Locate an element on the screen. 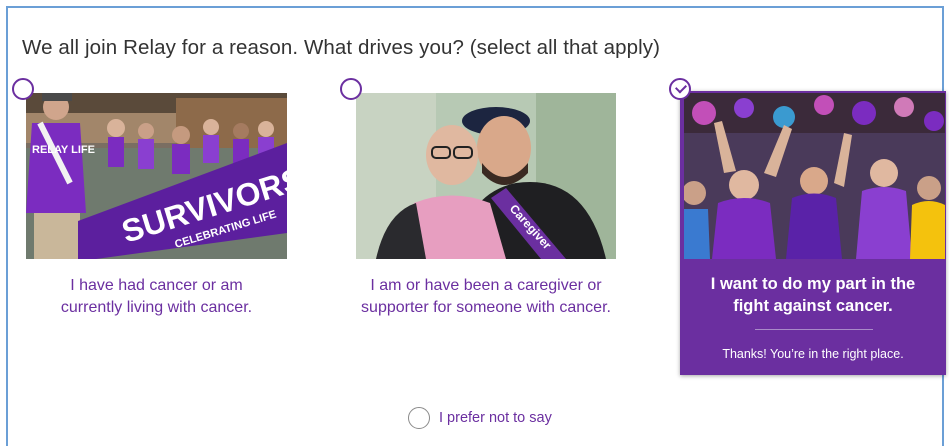 This screenshot has width=949, height=446. caption-divider is located at coordinates (814, 329).